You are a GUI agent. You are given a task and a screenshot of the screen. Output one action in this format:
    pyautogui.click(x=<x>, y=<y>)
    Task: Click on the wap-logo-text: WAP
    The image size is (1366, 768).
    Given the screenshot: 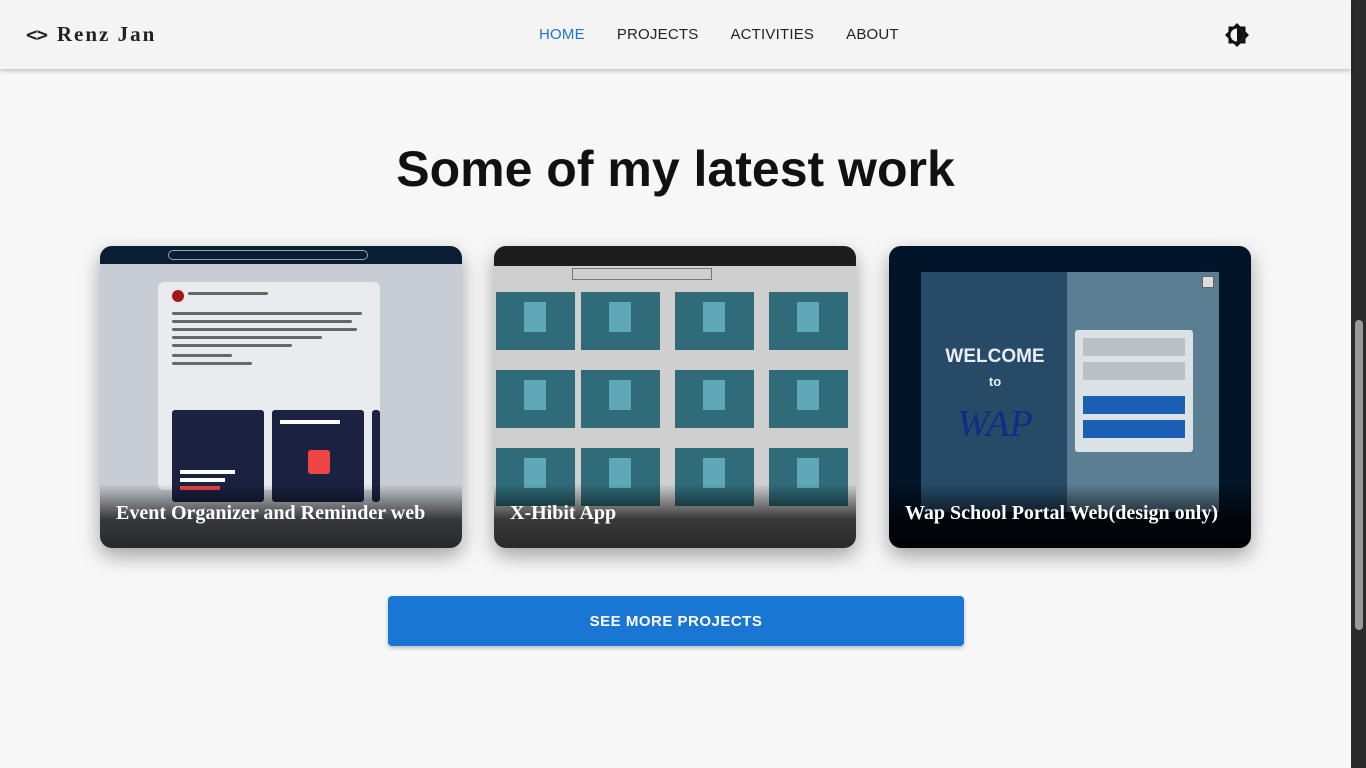 What is the action you would take?
    pyautogui.click(x=995, y=424)
    